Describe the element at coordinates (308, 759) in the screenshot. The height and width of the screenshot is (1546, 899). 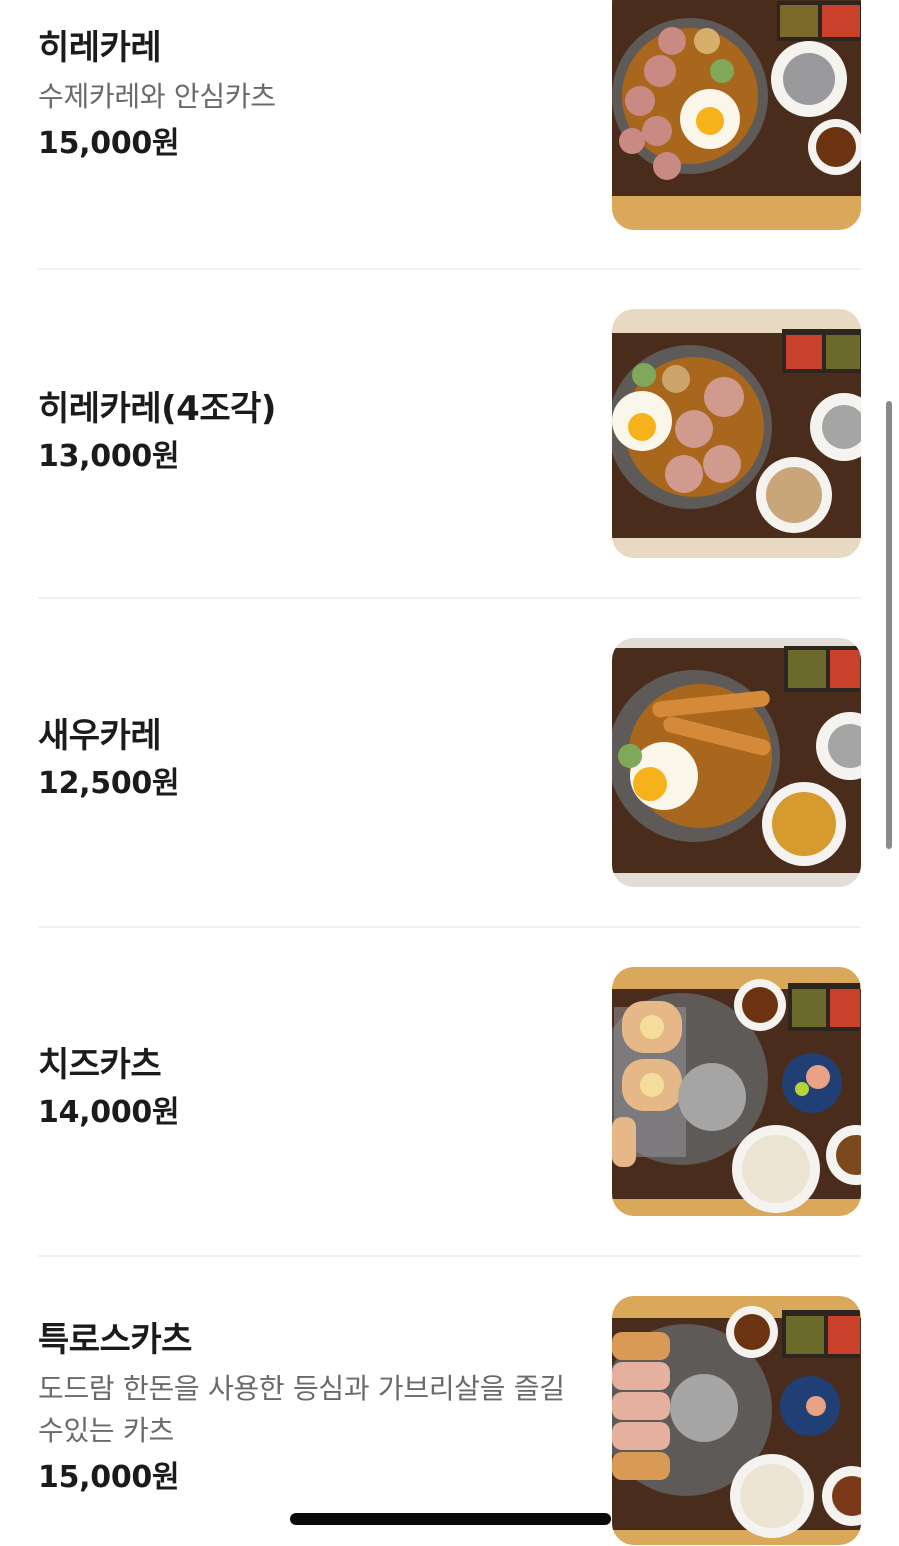
I see `menu-item-text: 새우카레 12,500원` at that location.